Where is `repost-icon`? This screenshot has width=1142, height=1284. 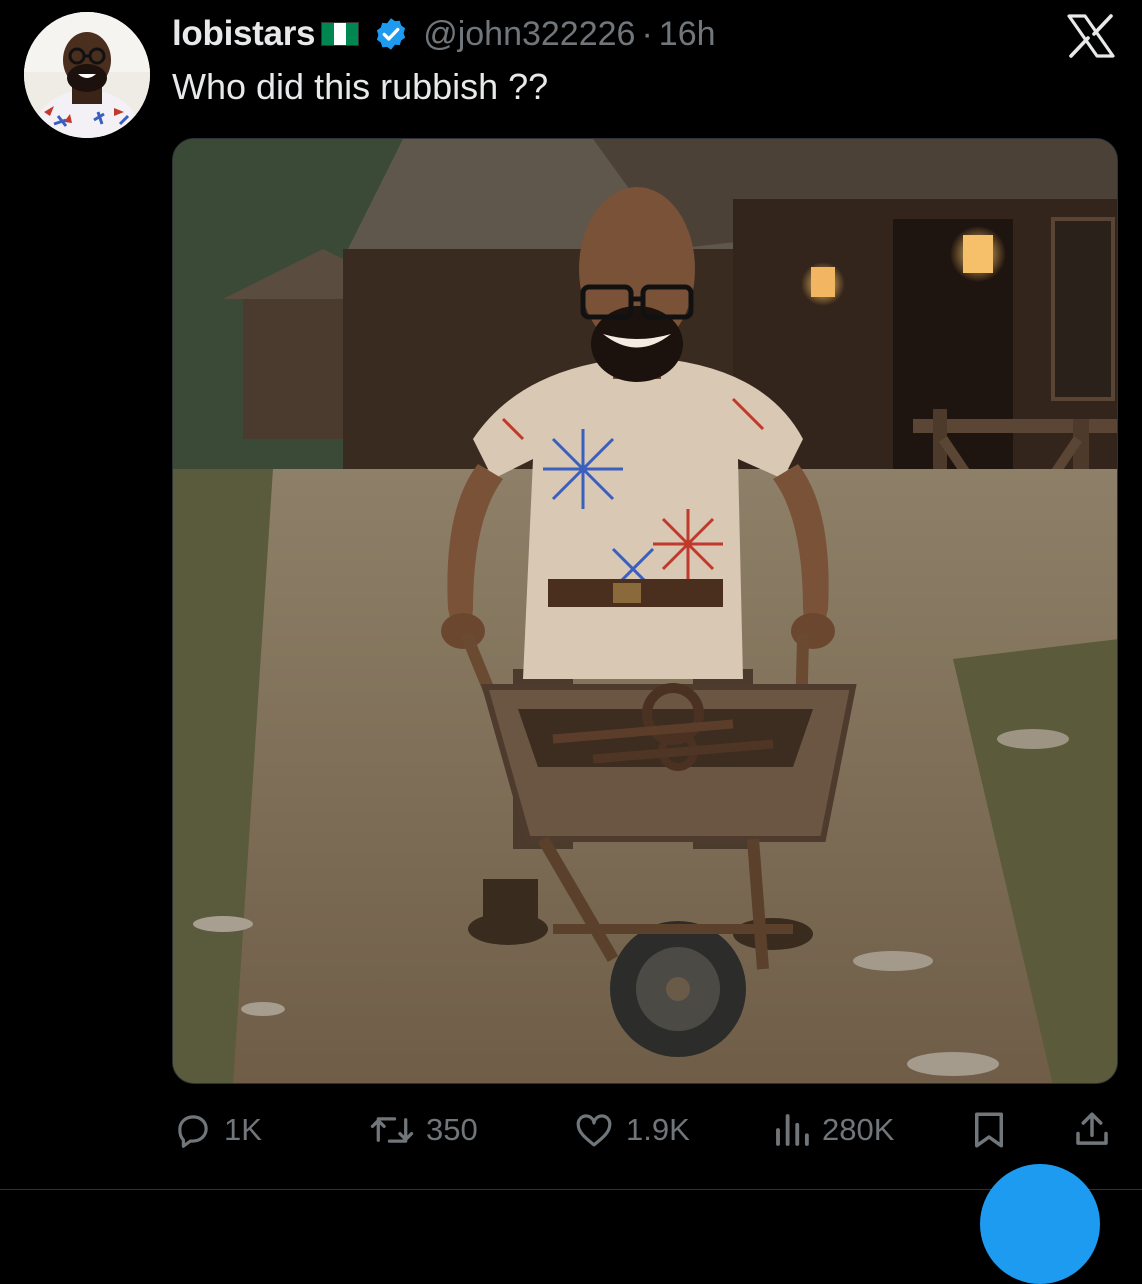
repost-icon is located at coordinates (392, 1130).